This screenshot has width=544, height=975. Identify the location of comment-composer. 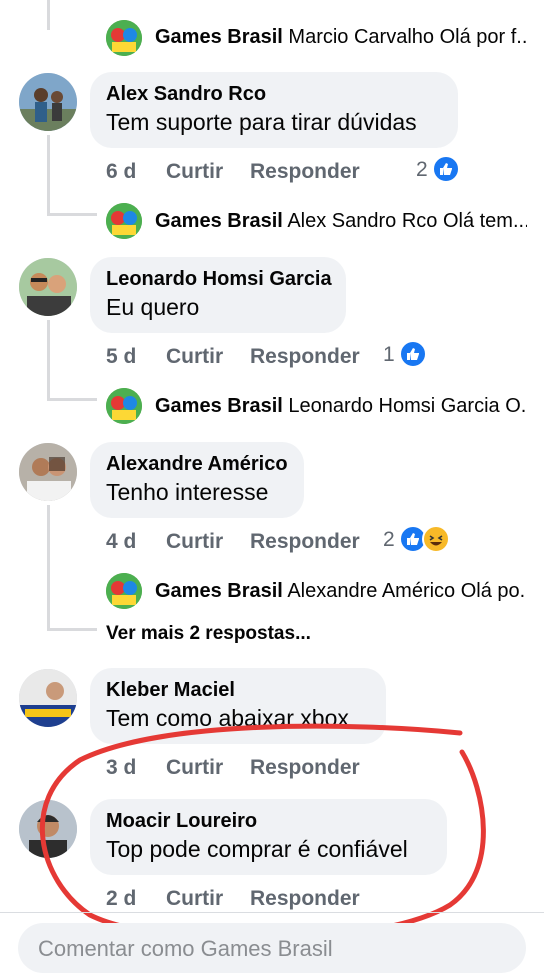
(272, 949).